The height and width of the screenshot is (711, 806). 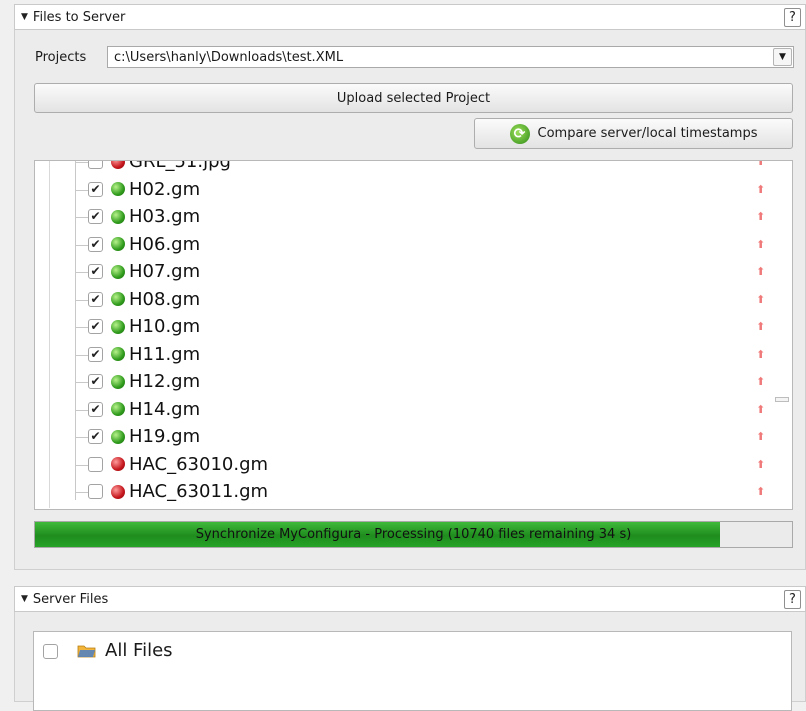 I want to click on upload-project-button: Upload selected Project, so click(x=413, y=98).